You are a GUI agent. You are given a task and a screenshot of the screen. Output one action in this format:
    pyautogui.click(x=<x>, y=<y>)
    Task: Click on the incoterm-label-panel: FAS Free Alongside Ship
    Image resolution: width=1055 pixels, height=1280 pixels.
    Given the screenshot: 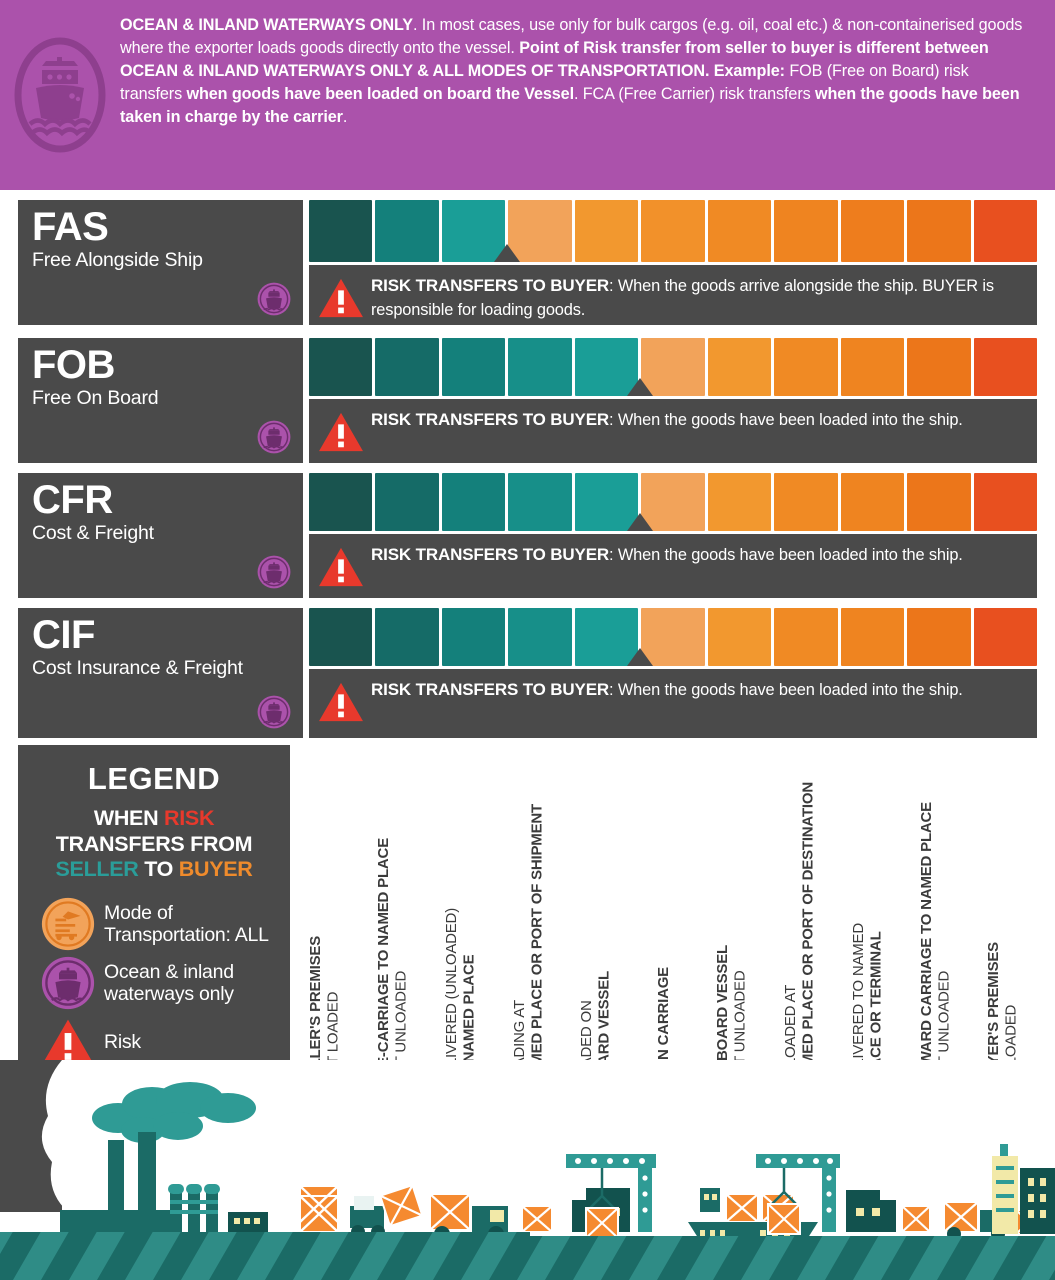 What is the action you would take?
    pyautogui.click(x=160, y=262)
    